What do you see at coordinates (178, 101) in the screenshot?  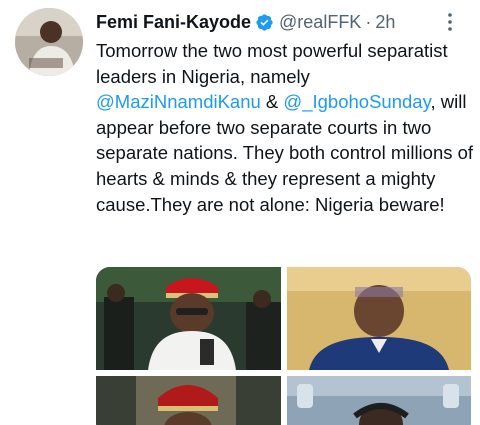 I see `mention-mazi-nnamdi-kanu: @MaziNnamdiKanu` at bounding box center [178, 101].